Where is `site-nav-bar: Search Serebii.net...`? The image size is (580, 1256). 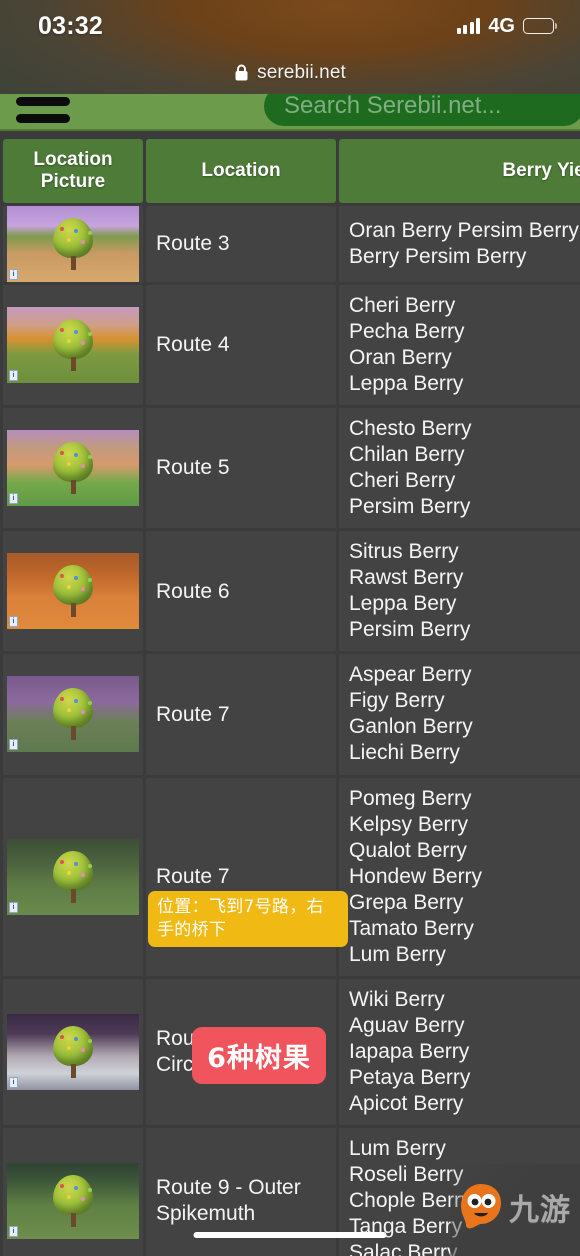
site-nav-bar: Search Serebii.net... is located at coordinates (290, 112).